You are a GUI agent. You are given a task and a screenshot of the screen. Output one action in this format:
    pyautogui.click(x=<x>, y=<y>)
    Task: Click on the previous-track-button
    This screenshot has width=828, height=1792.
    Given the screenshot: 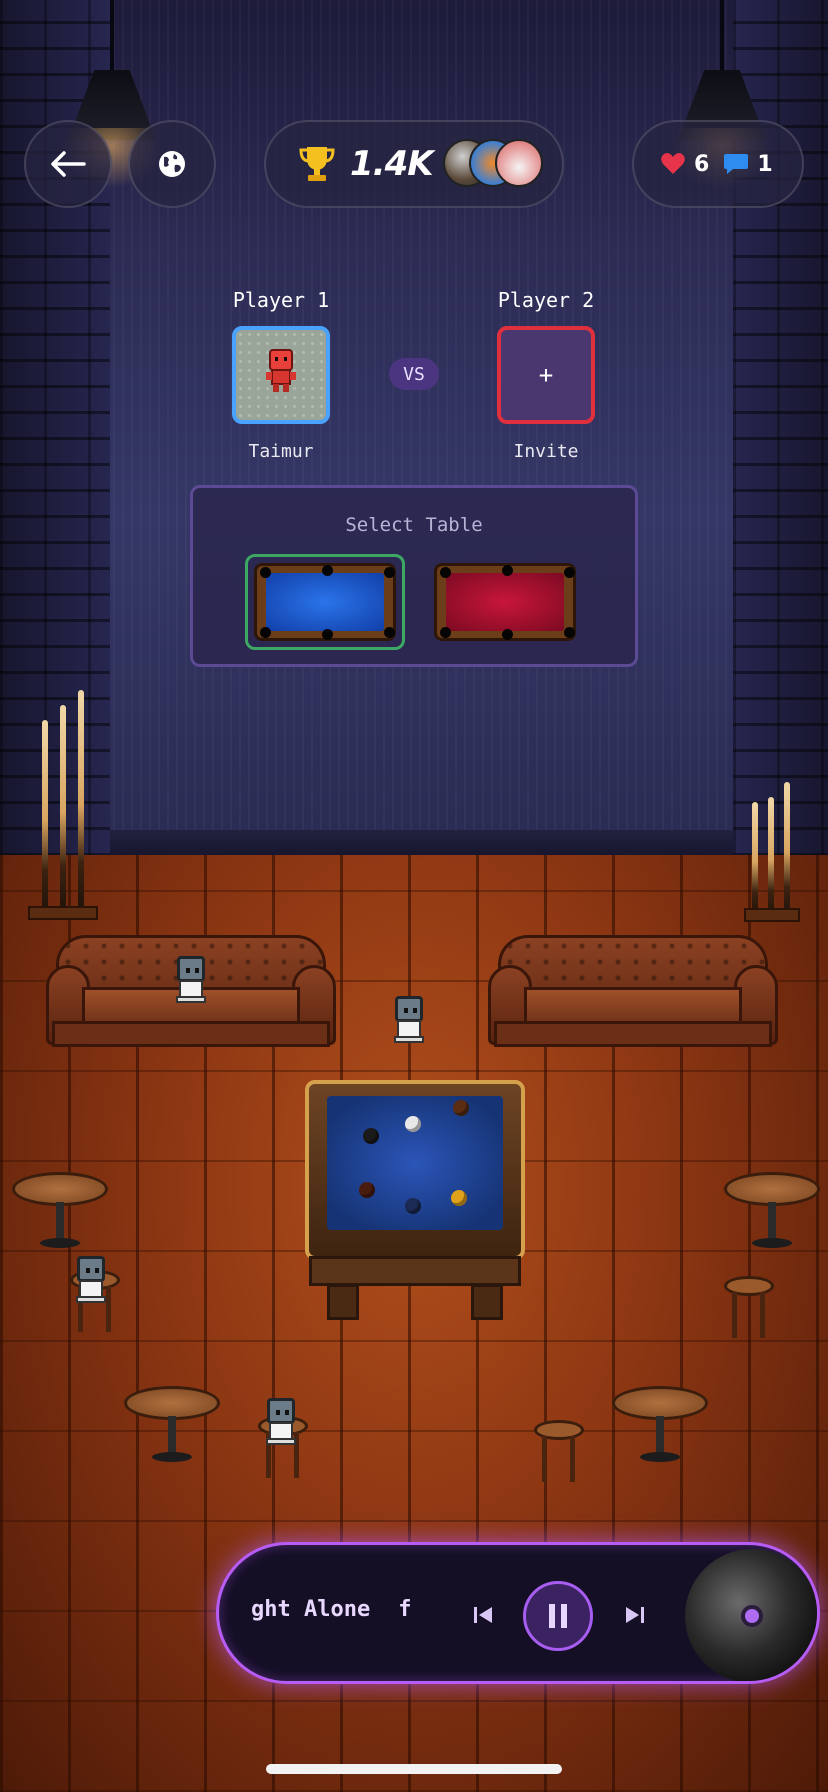 What is the action you would take?
    pyautogui.click(x=483, y=1615)
    